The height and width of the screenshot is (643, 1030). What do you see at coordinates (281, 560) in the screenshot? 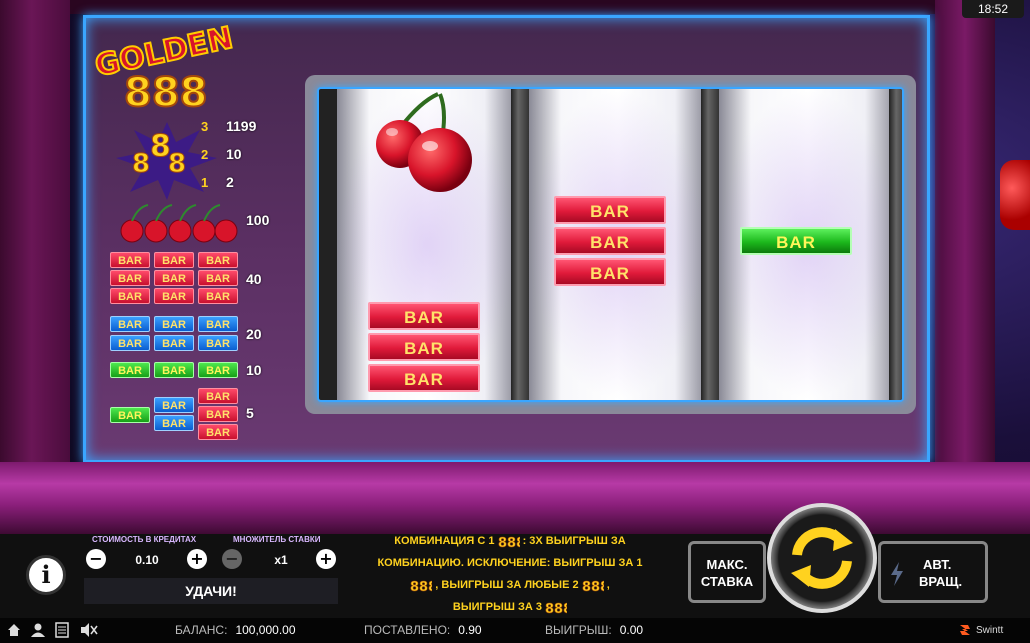
I see `multiplier-value: x1` at bounding box center [281, 560].